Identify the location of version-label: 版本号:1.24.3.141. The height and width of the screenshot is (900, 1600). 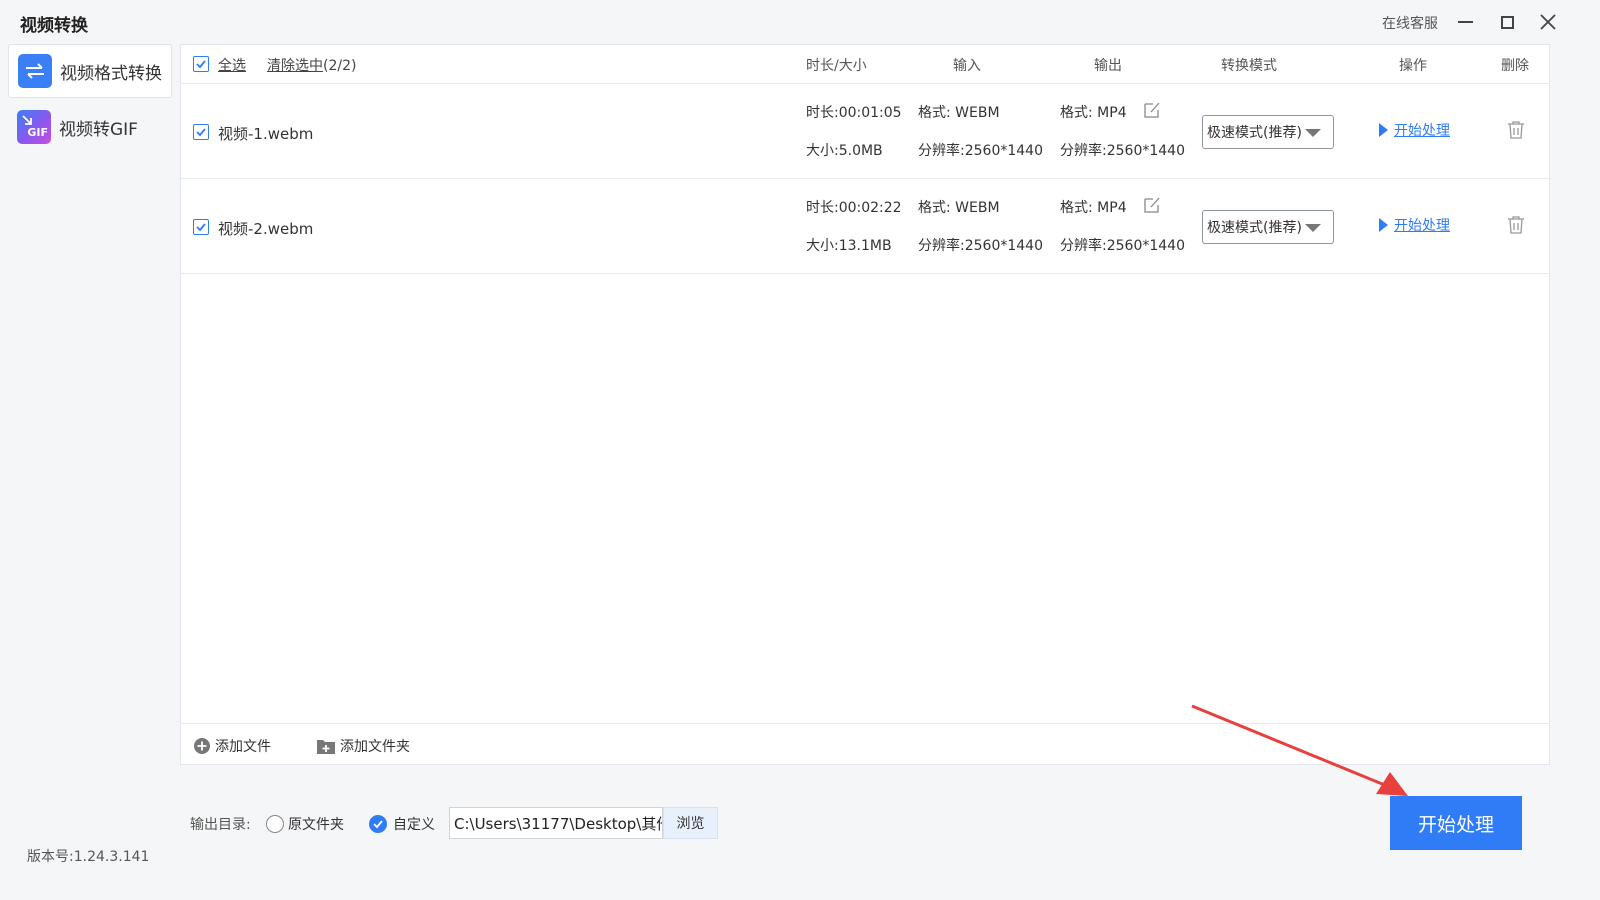
(88, 857).